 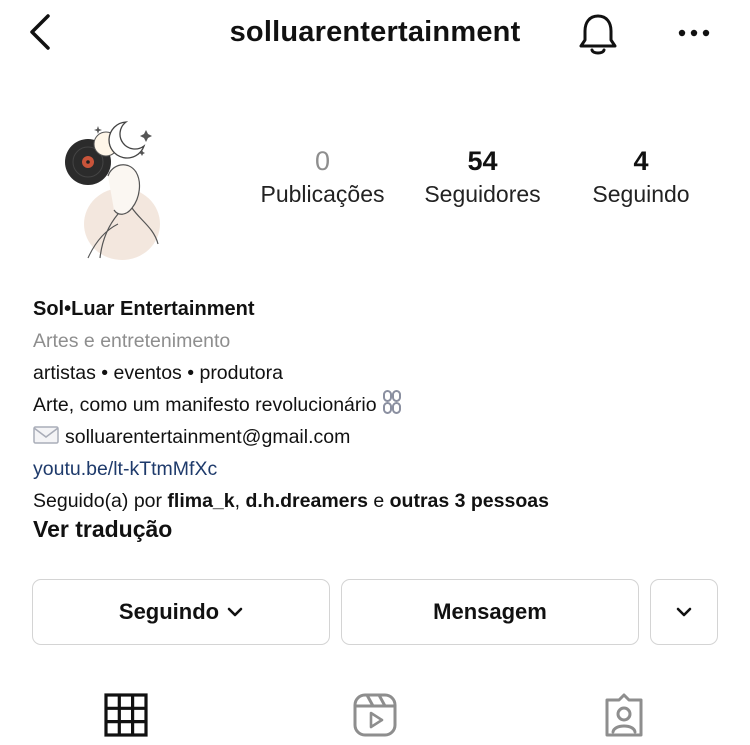 What do you see at coordinates (207, 437) in the screenshot?
I see `email-text: solluarentertainment@gmail.com` at bounding box center [207, 437].